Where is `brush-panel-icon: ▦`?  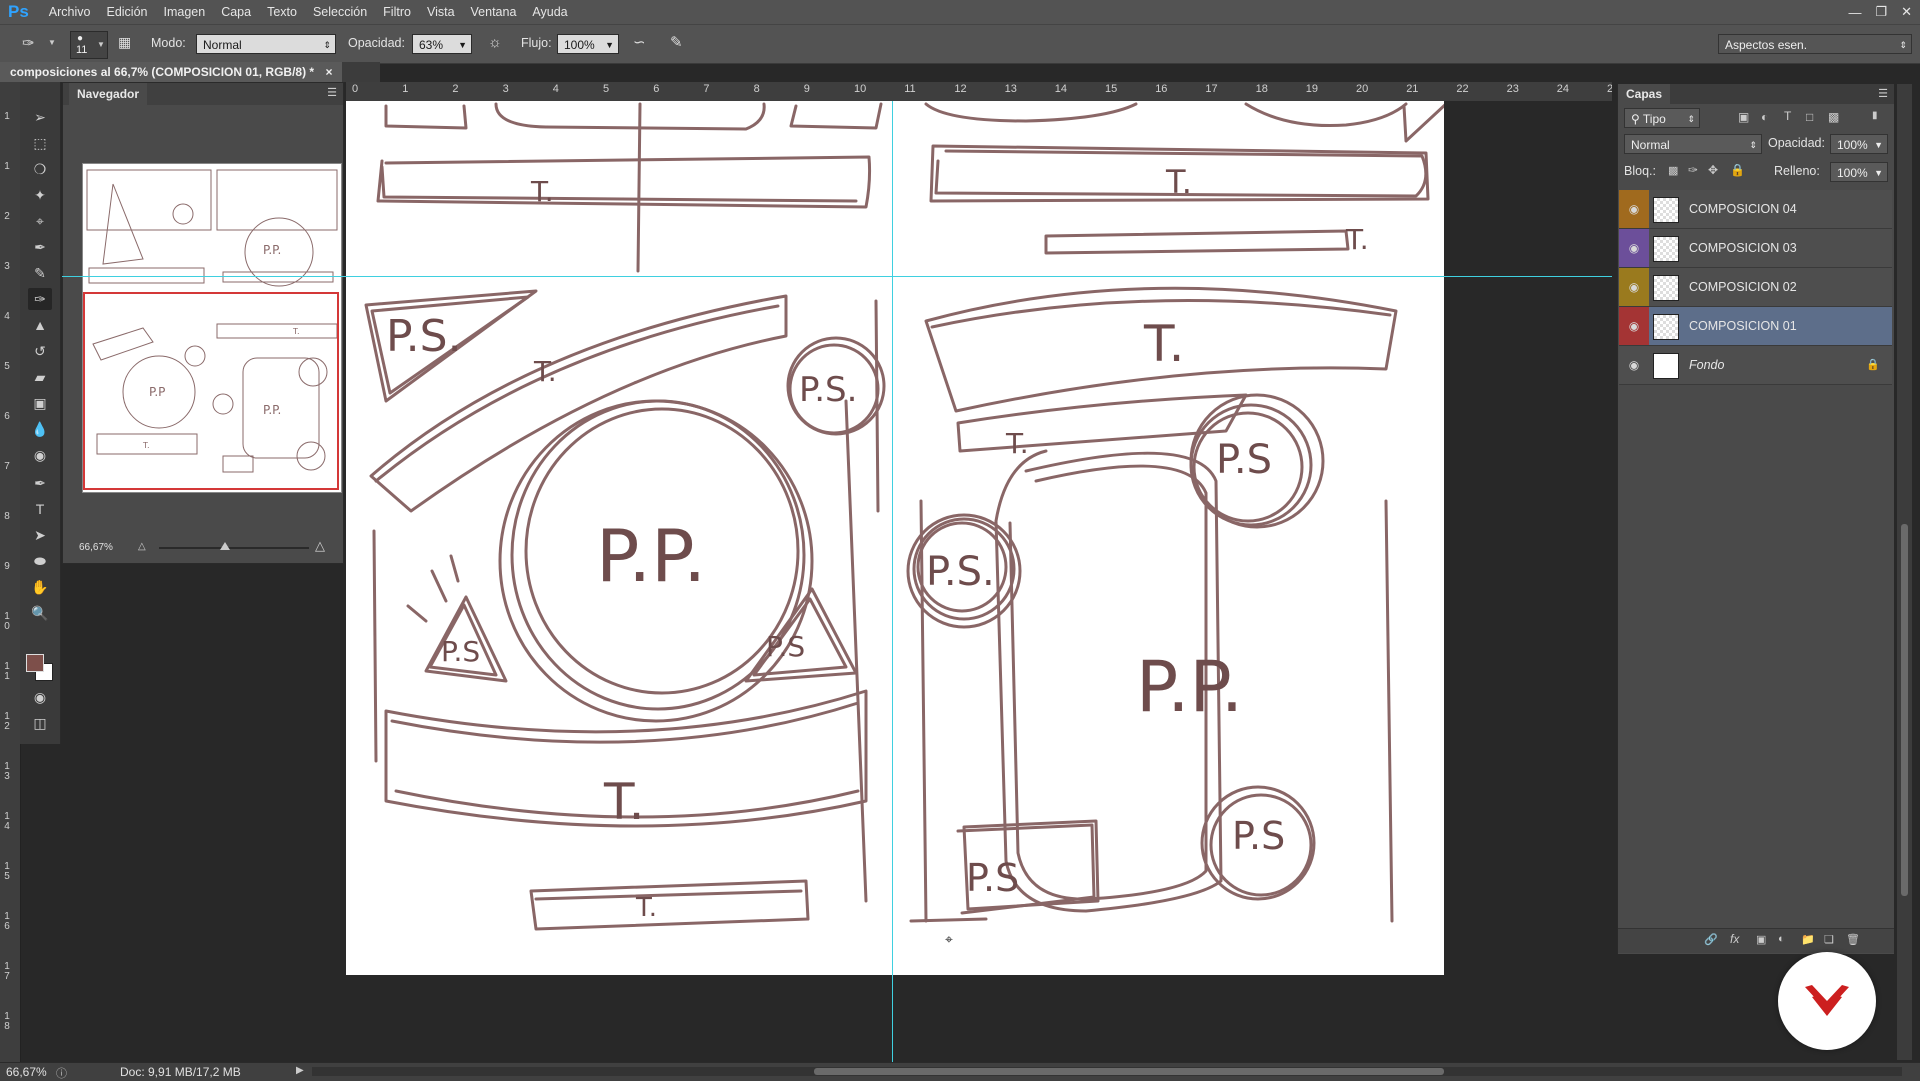 brush-panel-icon: ▦ is located at coordinates (124, 42).